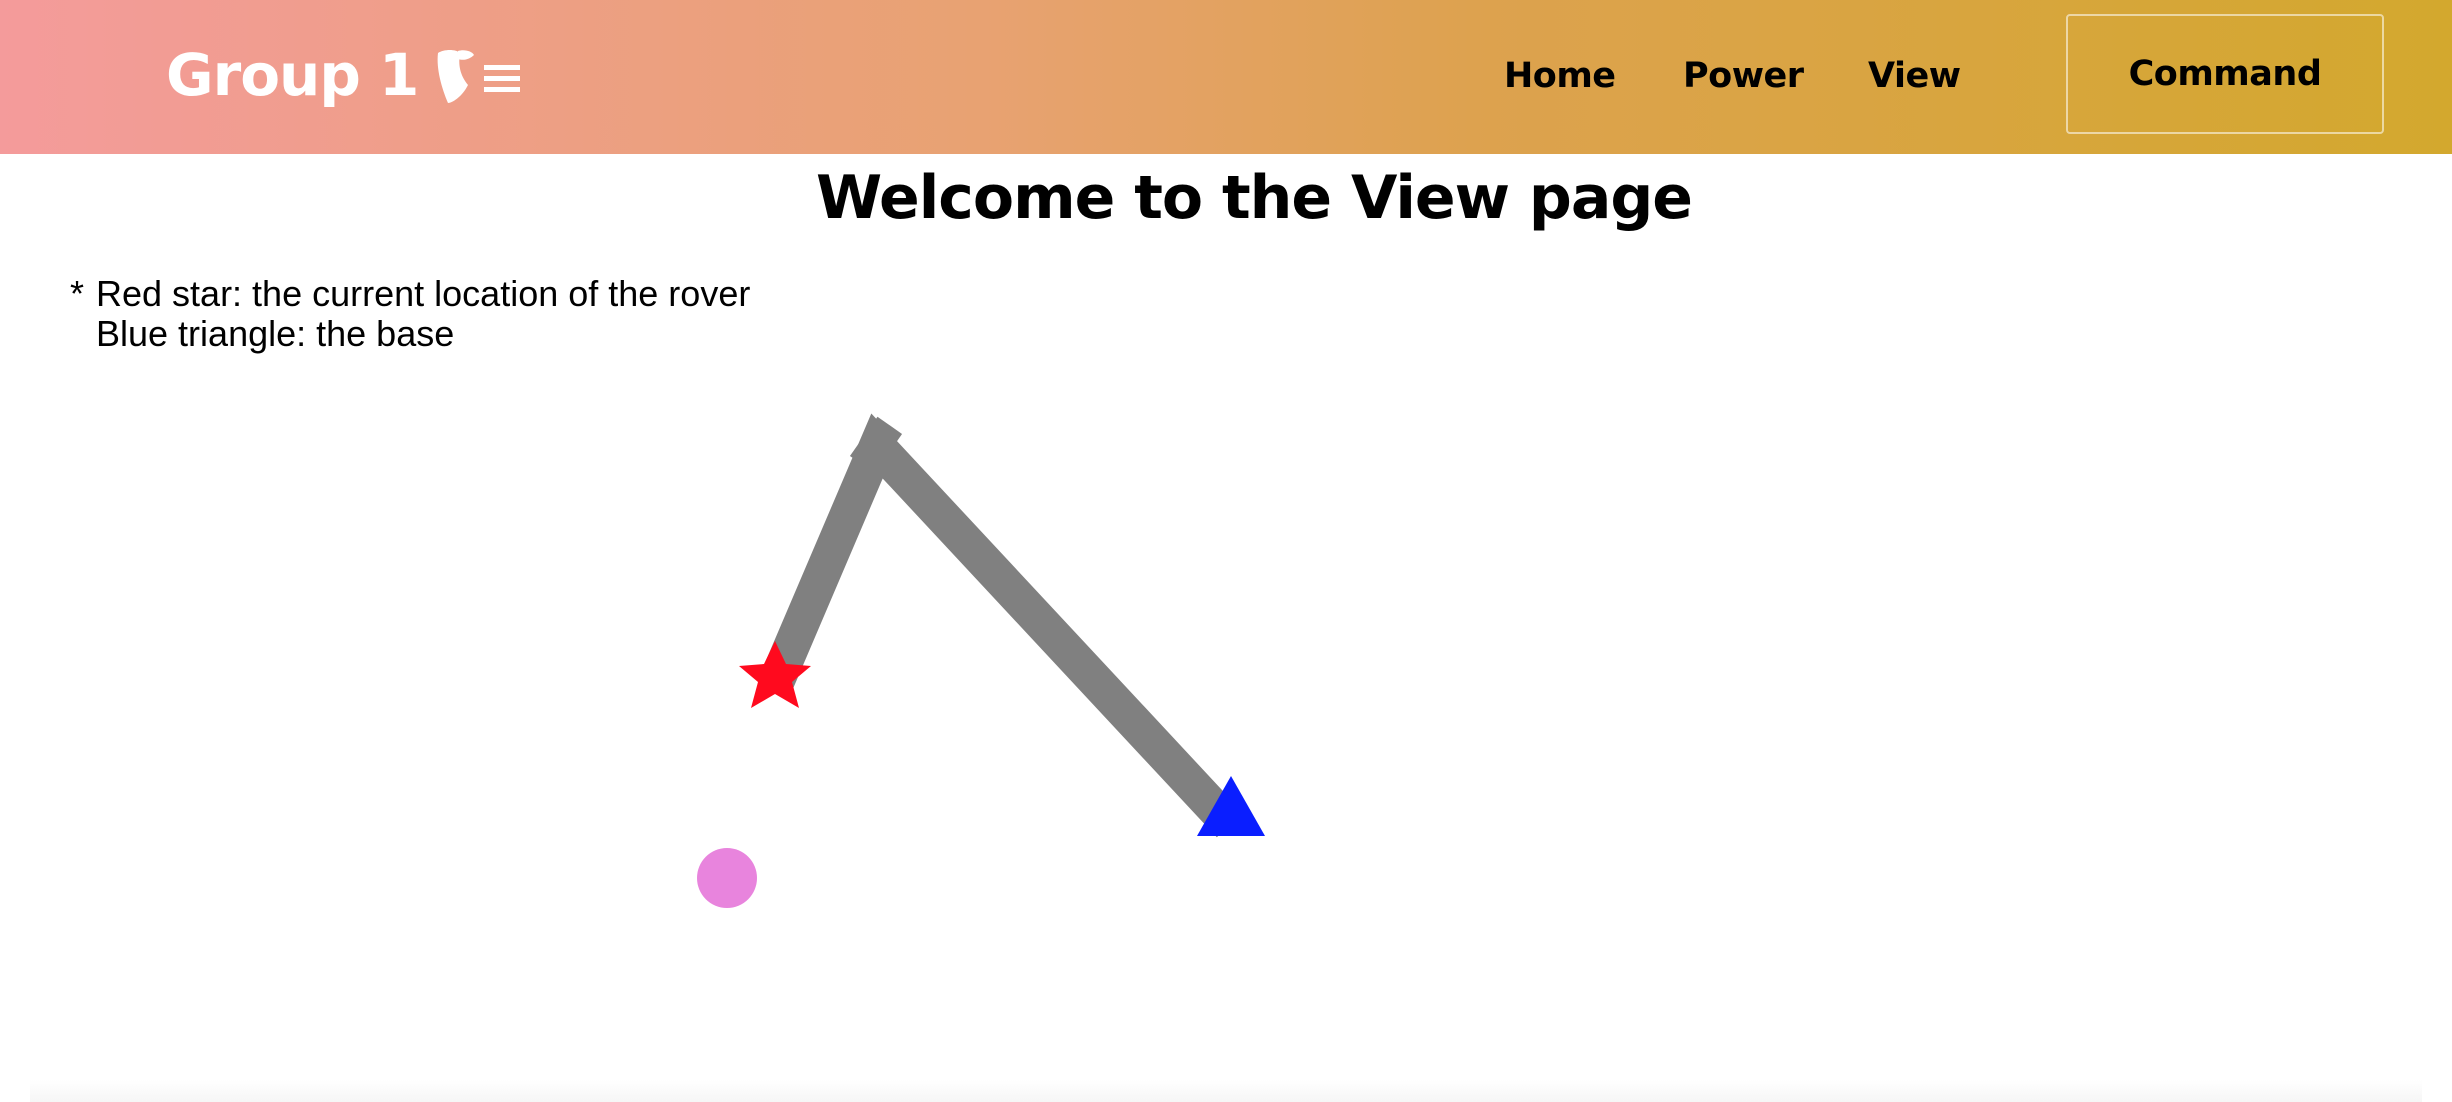 This screenshot has width=2452, height=1102. Describe the element at coordinates (727, 878) in the screenshot. I see `marker-circle-icon` at that location.